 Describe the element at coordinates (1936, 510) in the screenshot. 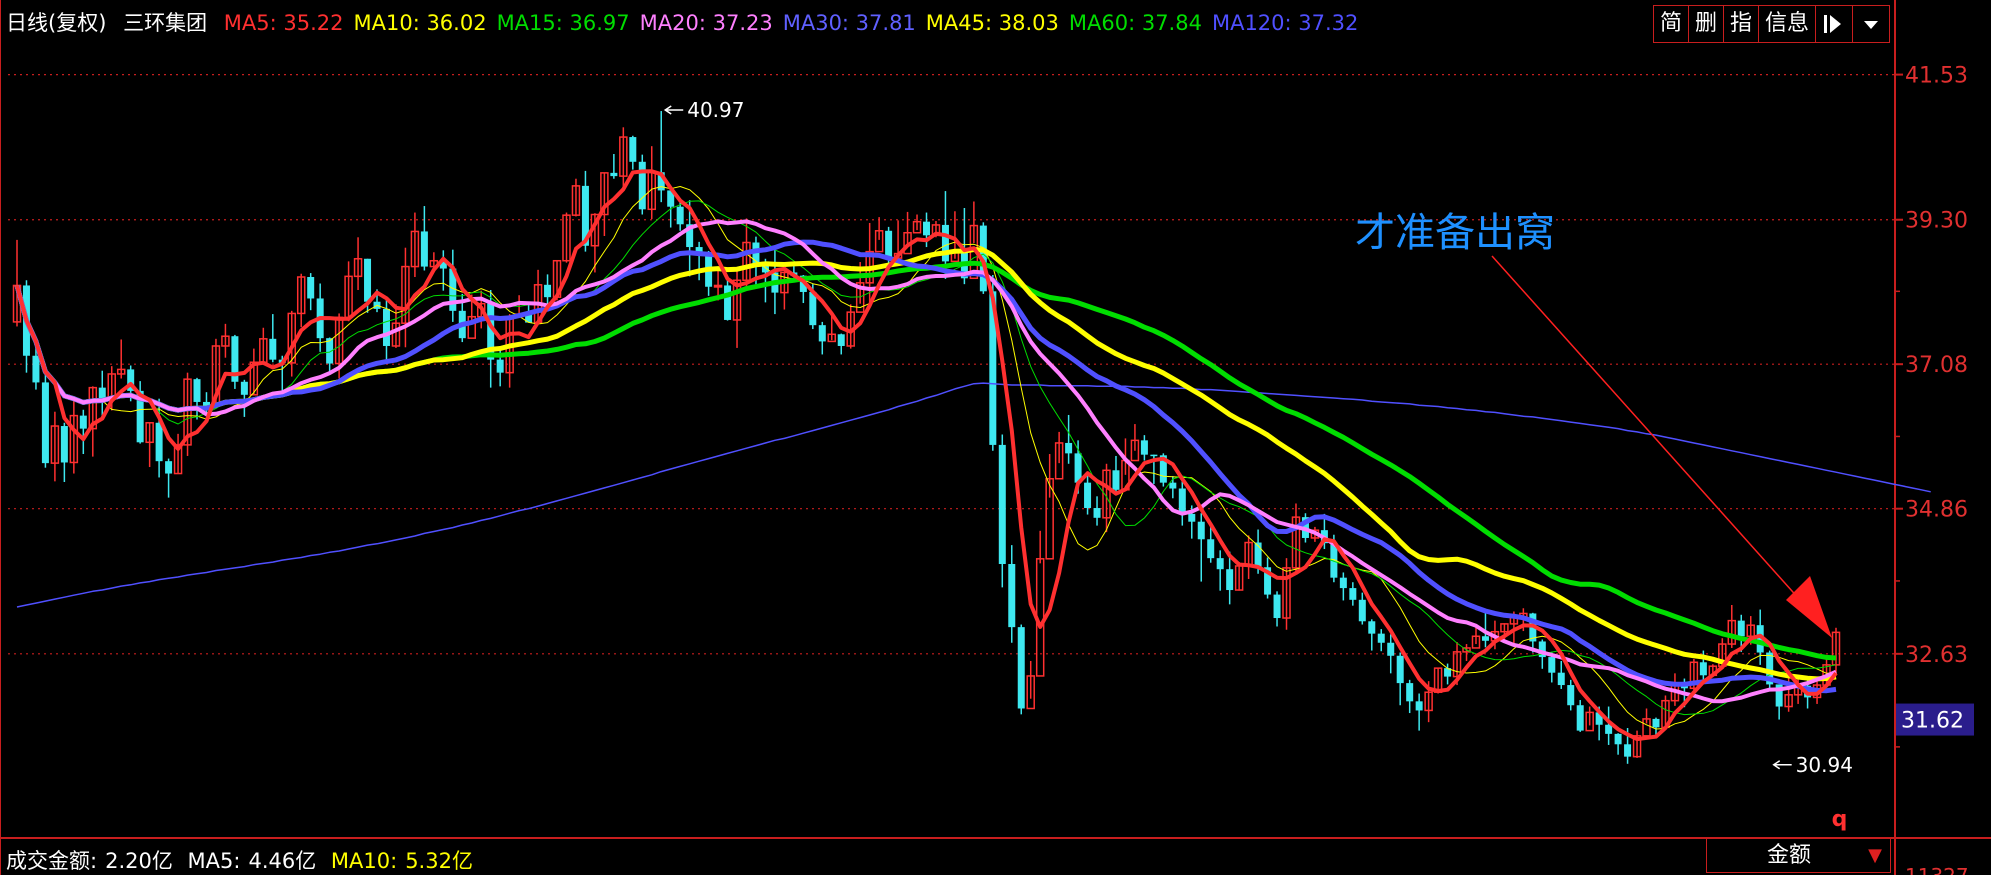

I see `y-tick-label: 34.86` at that location.